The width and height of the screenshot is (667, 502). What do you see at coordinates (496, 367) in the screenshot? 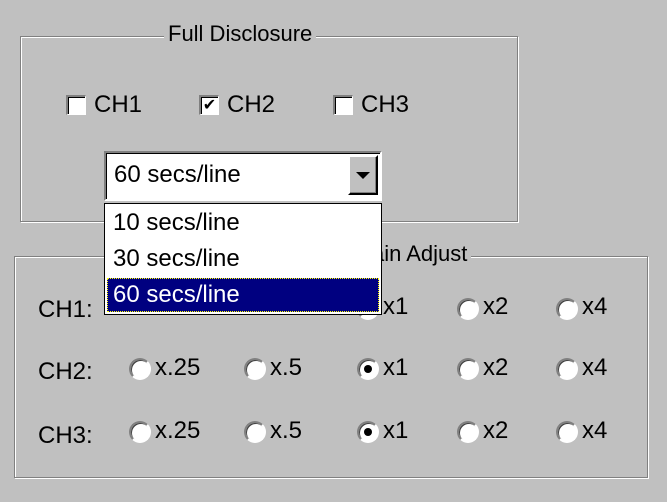
I see `gain-ch2-x2-label: x2` at bounding box center [496, 367].